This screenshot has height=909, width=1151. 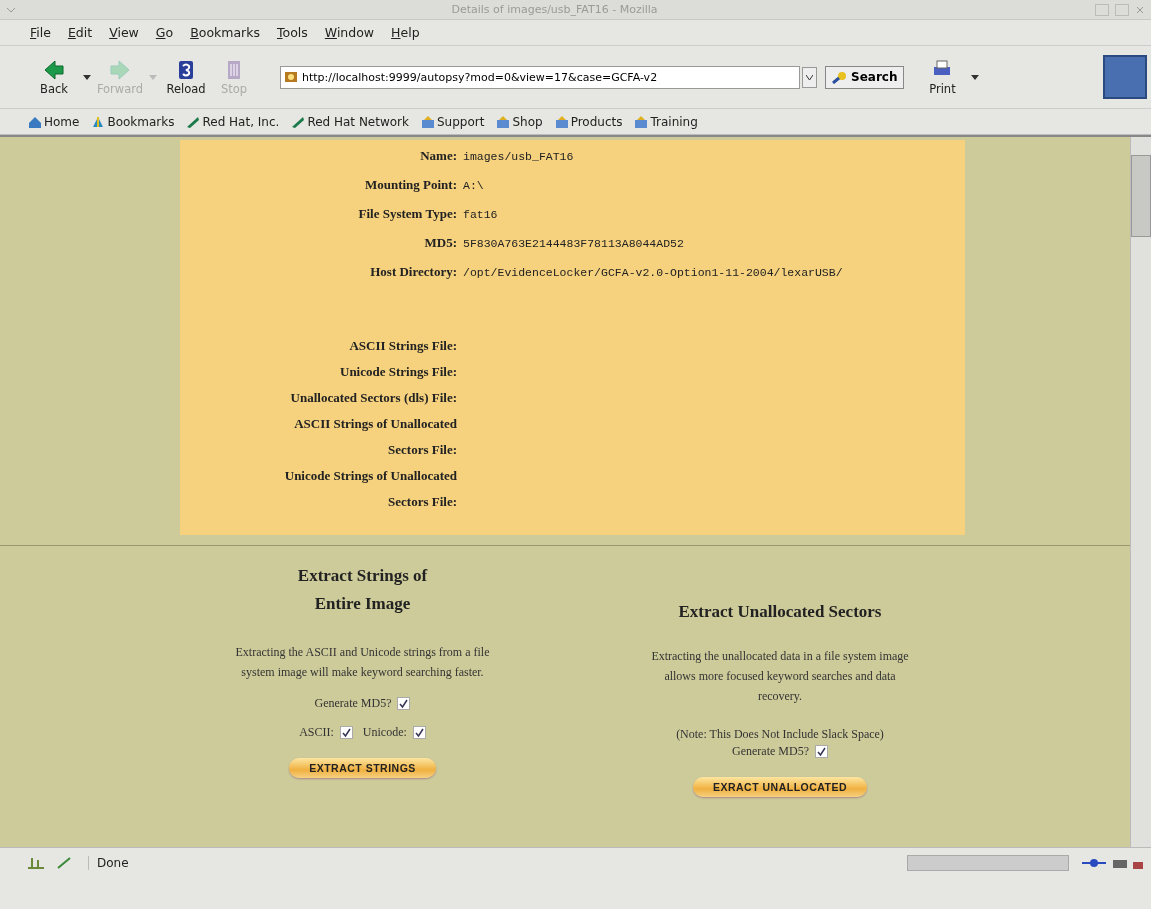 I want to click on menu-item: Edit, so click(x=80, y=32).